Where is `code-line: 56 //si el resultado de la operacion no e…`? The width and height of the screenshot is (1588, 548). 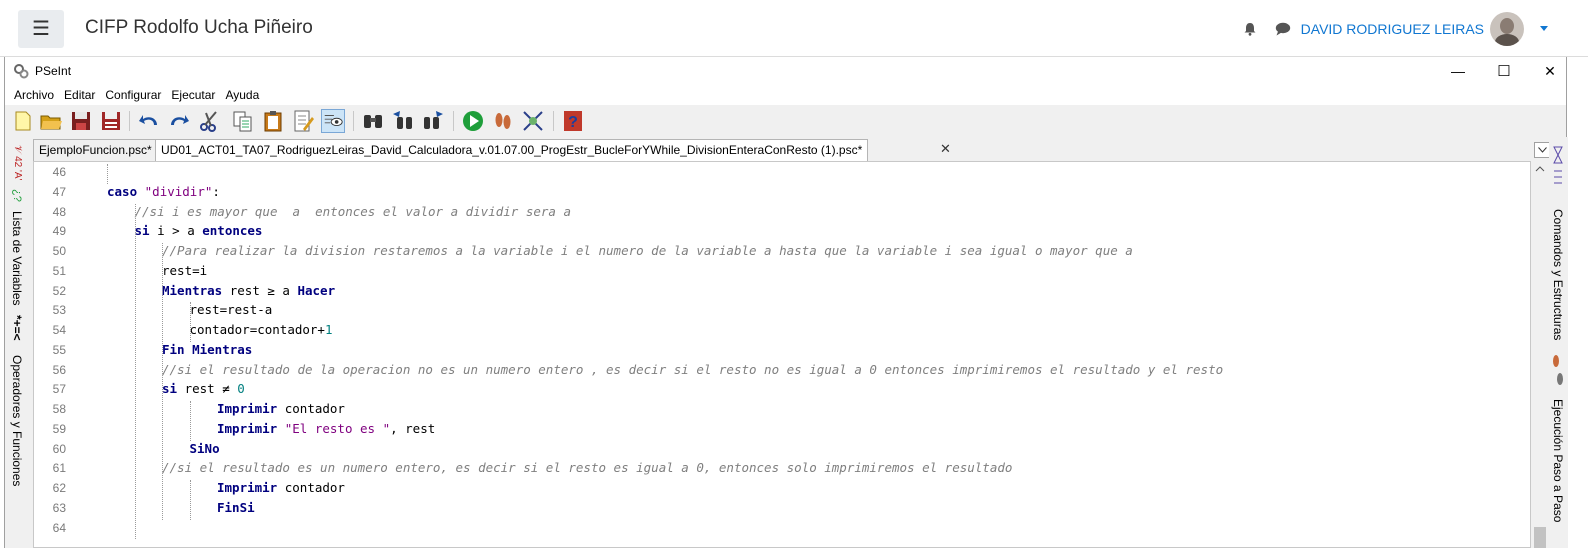
code-line: 56 //si el resultado de la operacion no e… is located at coordinates (782, 370).